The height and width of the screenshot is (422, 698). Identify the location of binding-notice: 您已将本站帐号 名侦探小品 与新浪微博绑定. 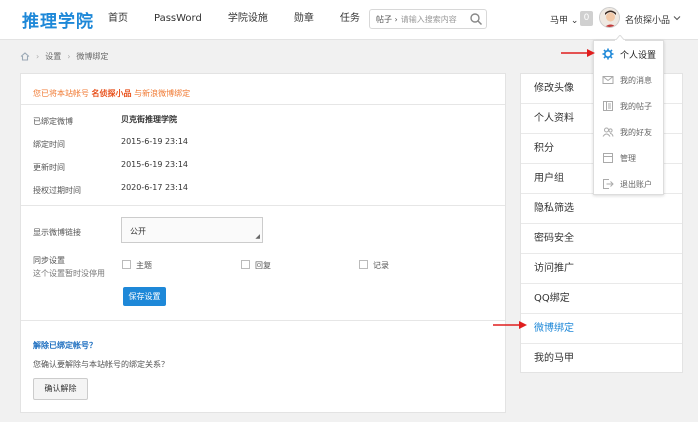
(111, 93).